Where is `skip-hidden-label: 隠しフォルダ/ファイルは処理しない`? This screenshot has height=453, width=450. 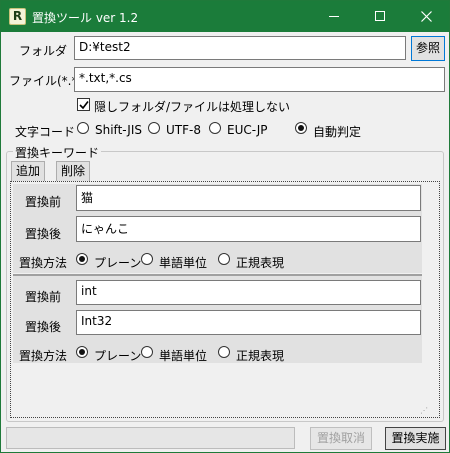 skip-hidden-label: 隠しフォルダ/ファイルは処理しない is located at coordinates (192, 106).